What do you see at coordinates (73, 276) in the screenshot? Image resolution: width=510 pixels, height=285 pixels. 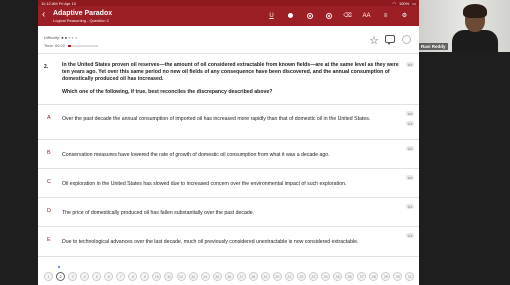 I see `pager-item: 3` at bounding box center [73, 276].